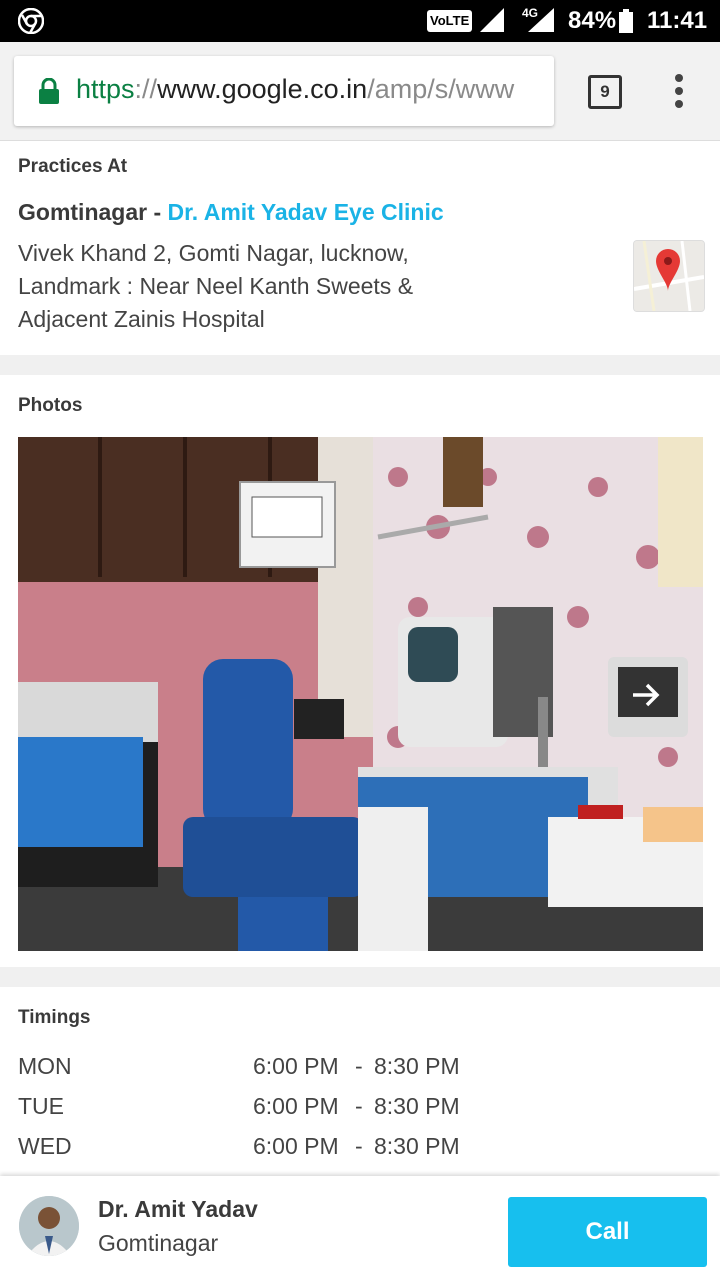  Describe the element at coordinates (49, 91) in the screenshot. I see `lock-icon` at that location.